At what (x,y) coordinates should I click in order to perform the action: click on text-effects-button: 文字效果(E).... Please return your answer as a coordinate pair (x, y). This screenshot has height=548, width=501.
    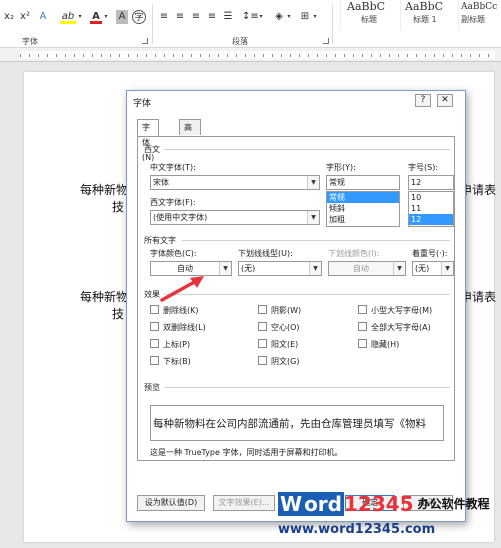
    Looking at the image, I should click on (244, 503).